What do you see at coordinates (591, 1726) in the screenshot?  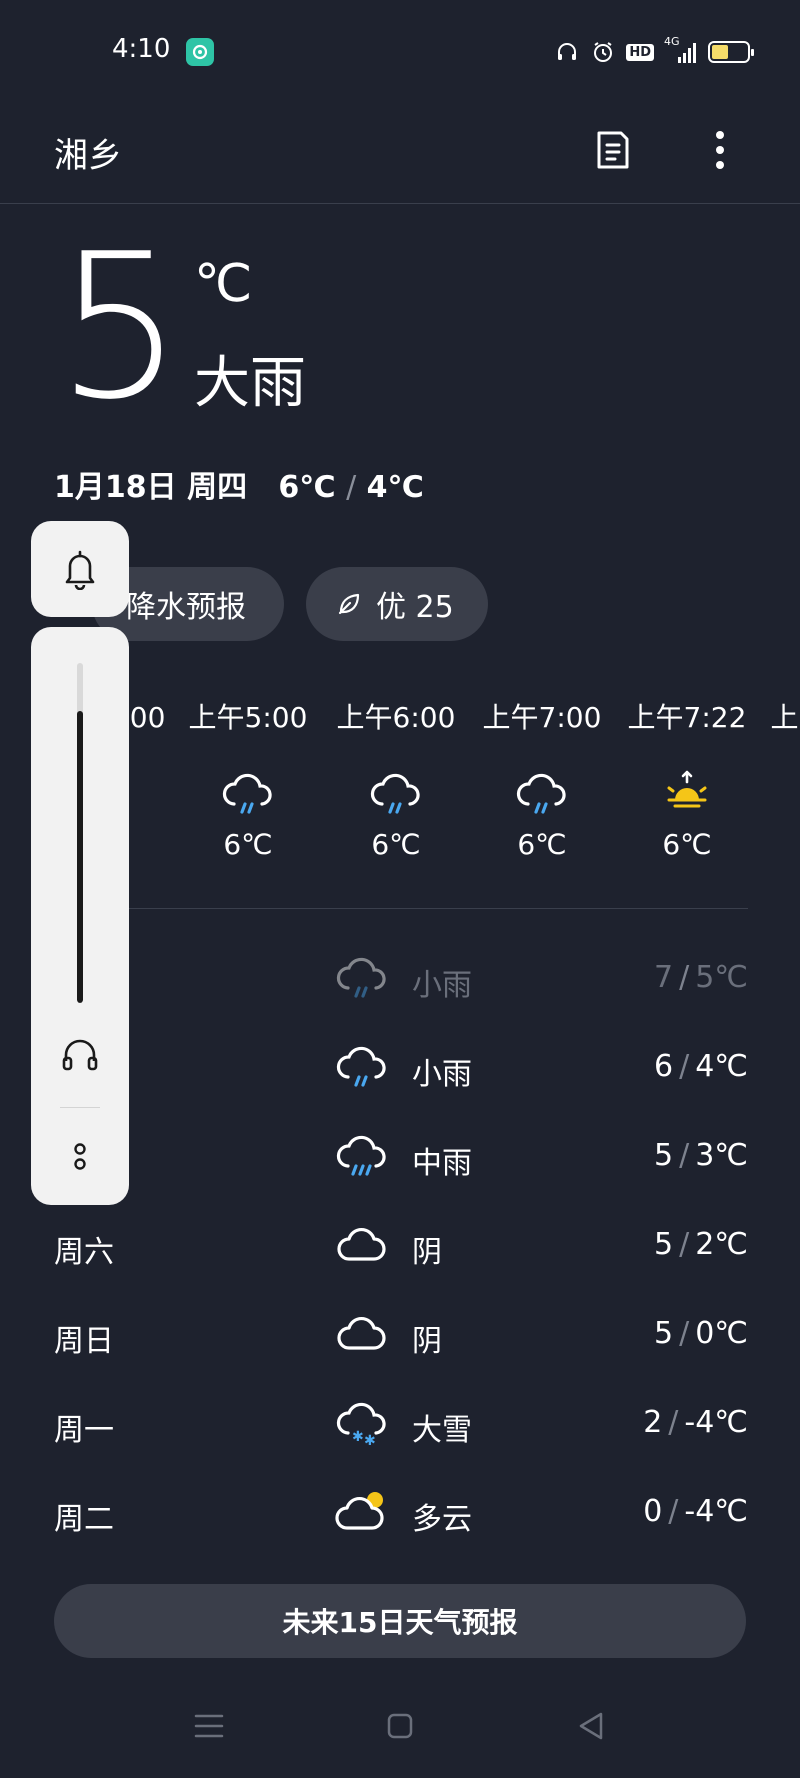 I see `back-icon` at bounding box center [591, 1726].